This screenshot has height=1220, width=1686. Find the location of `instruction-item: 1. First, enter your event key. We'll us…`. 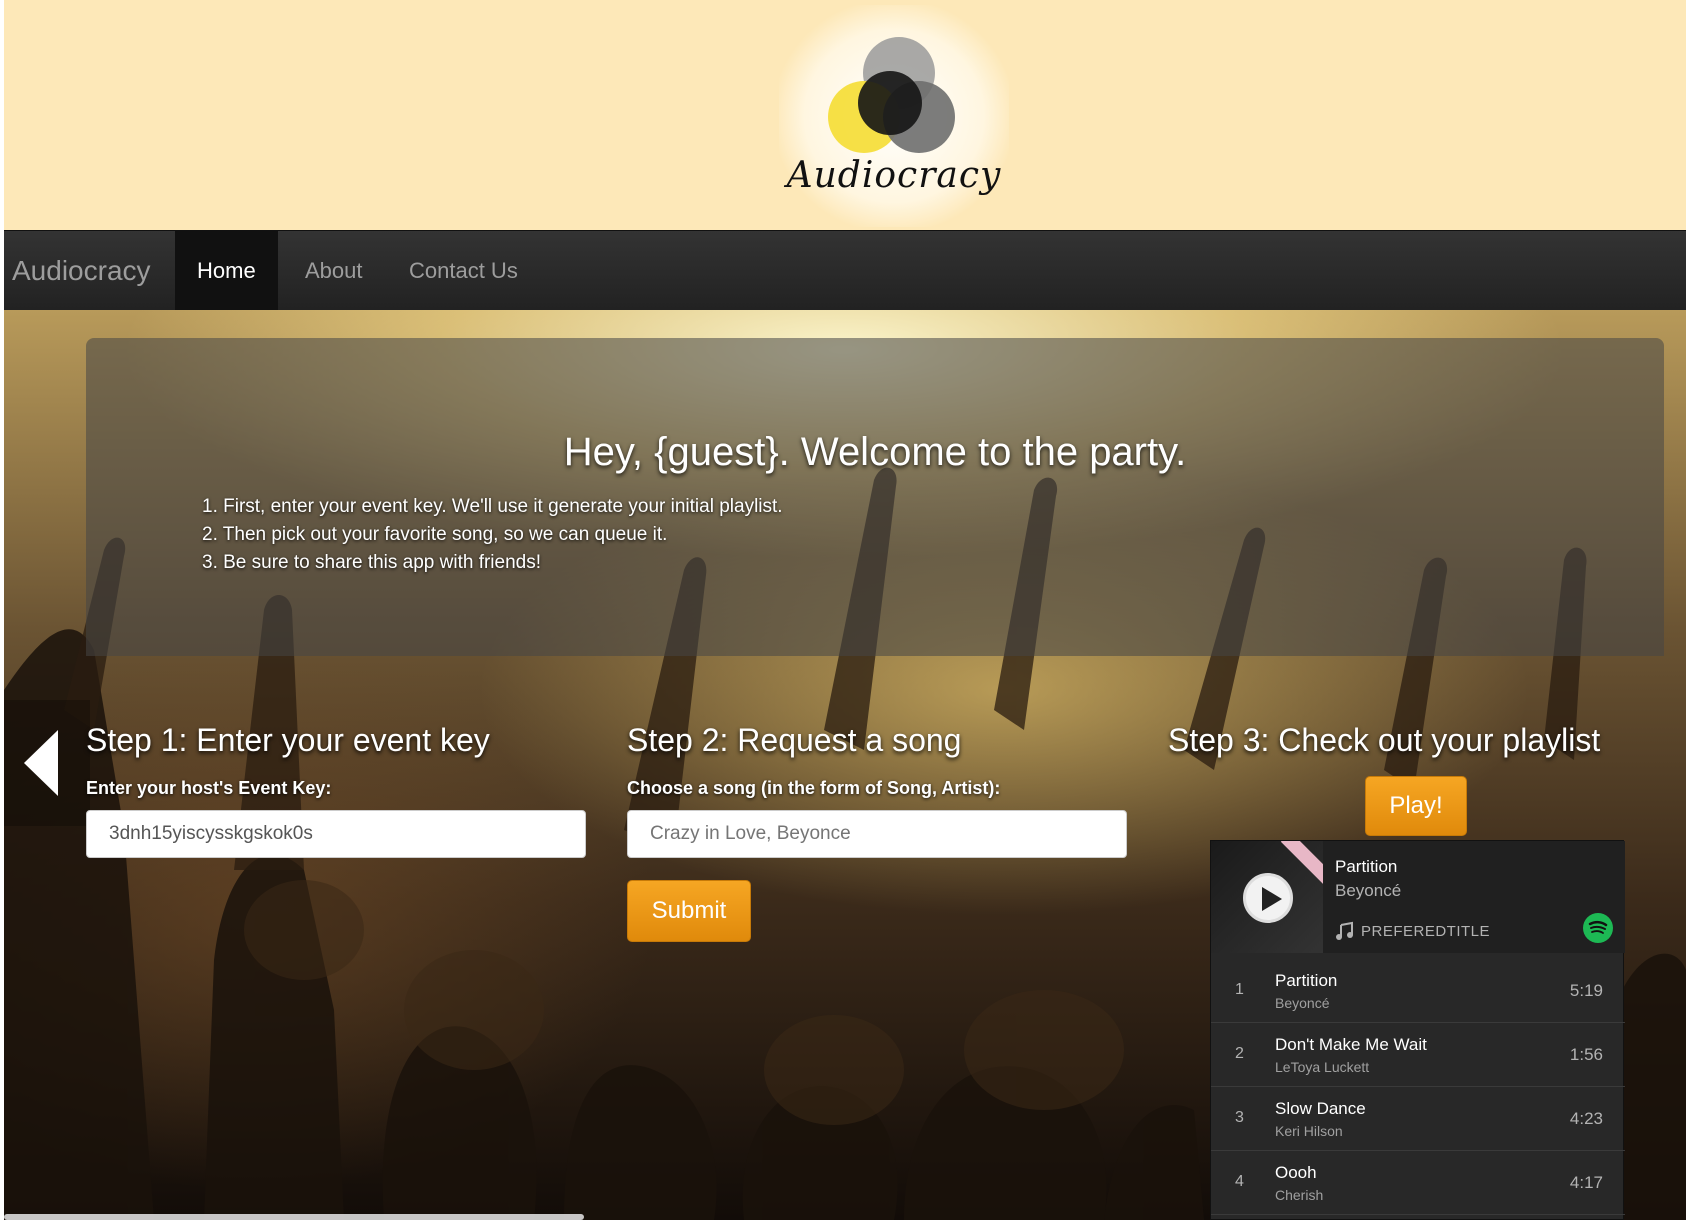

instruction-item: 1. First, enter your event key. We'll us… is located at coordinates (492, 506).